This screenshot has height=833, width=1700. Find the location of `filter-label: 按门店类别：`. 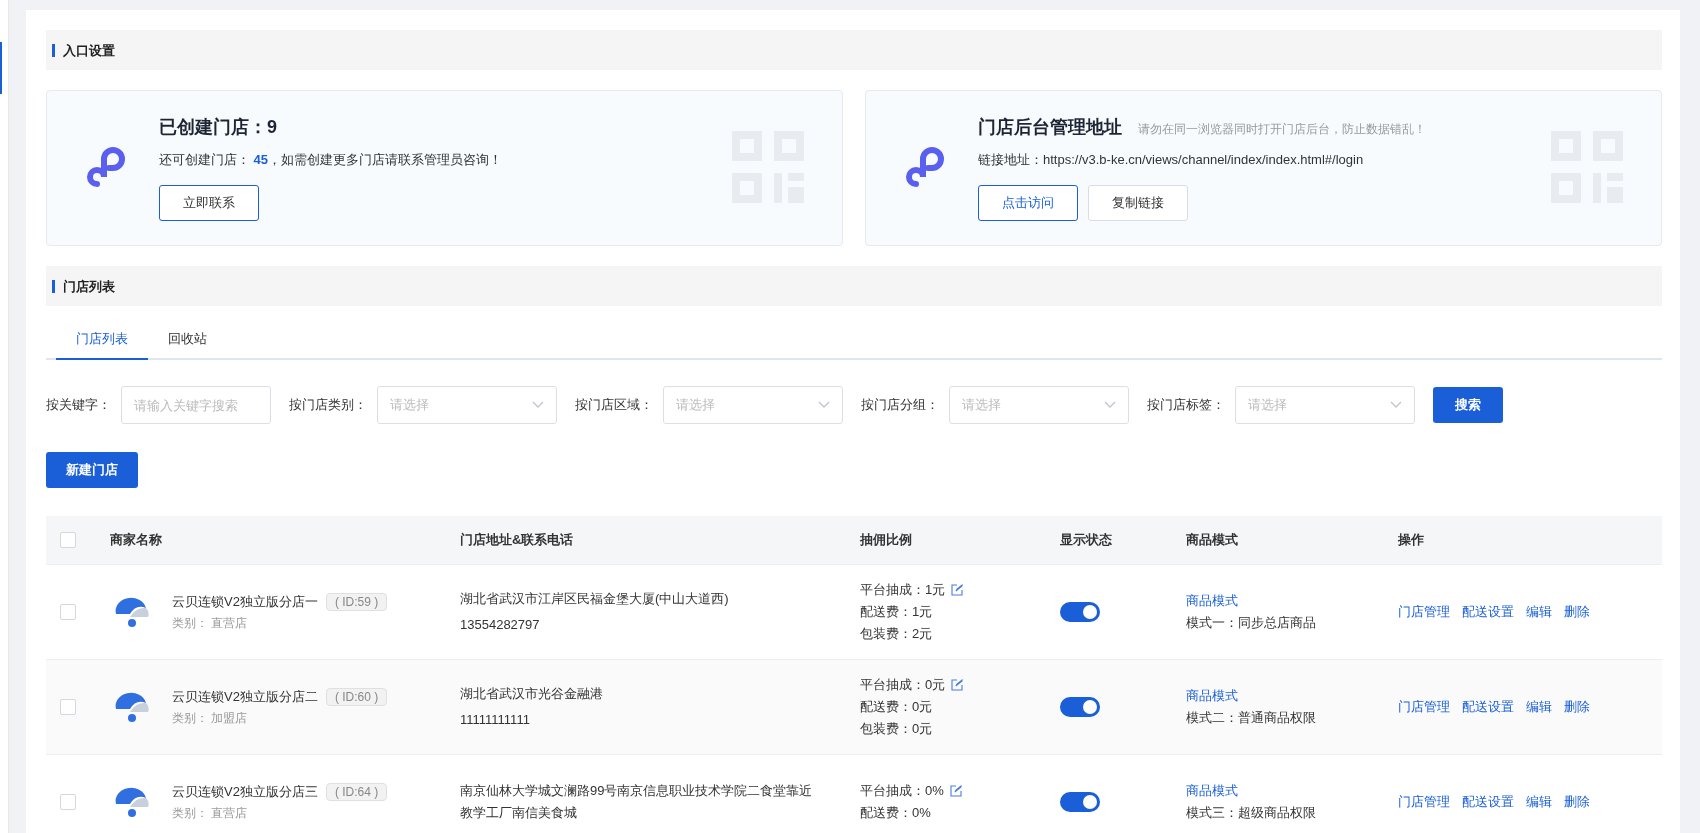

filter-label: 按门店类别： is located at coordinates (328, 405).